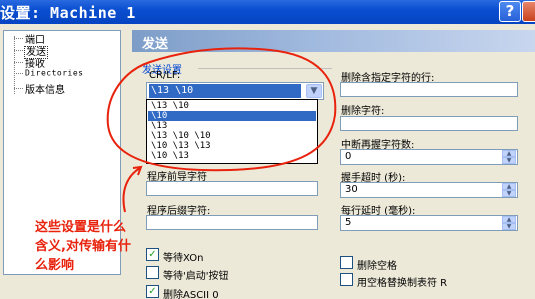 The height and width of the screenshot is (299, 535). I want to click on close-button, so click(528, 11).